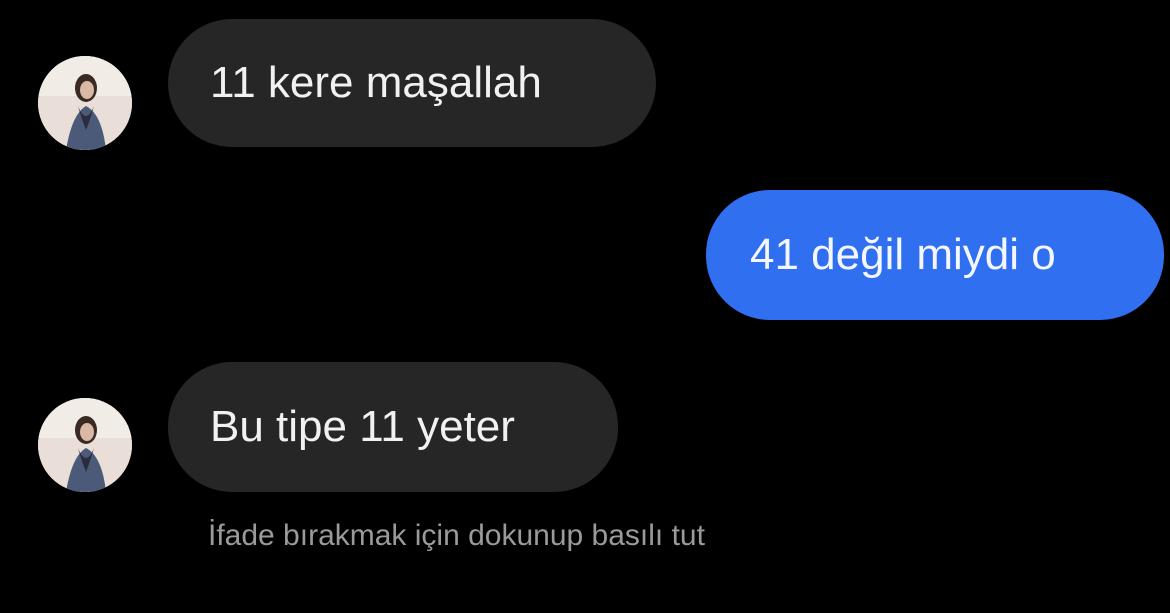 This screenshot has width=1170, height=613. I want to click on message-text: Bu tipe 11 yeter, so click(362, 426).